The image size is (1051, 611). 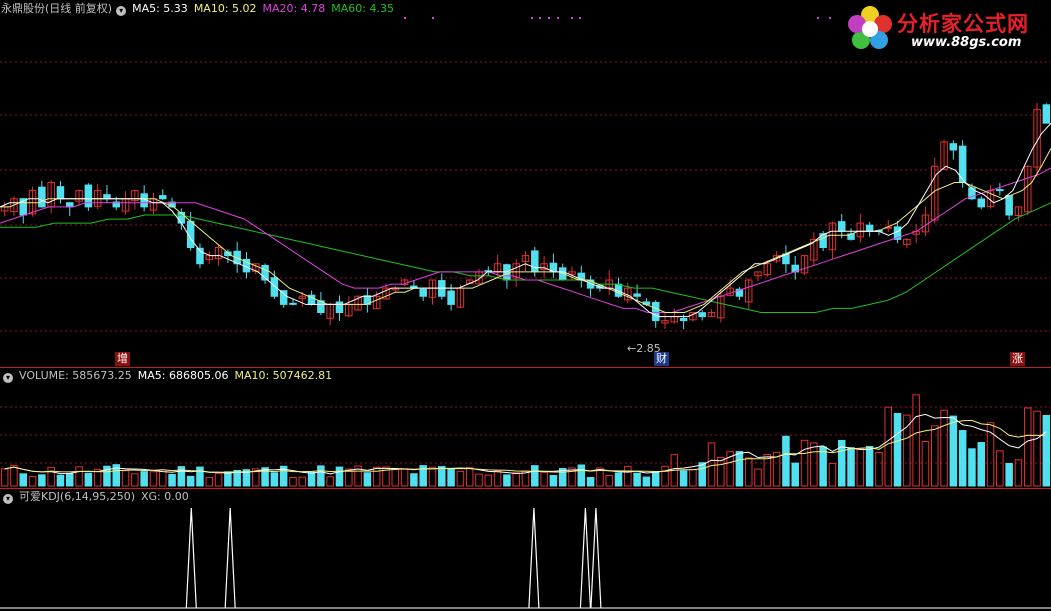 I want to click on volume-value: VOLUME: 585673.25, so click(x=75, y=375).